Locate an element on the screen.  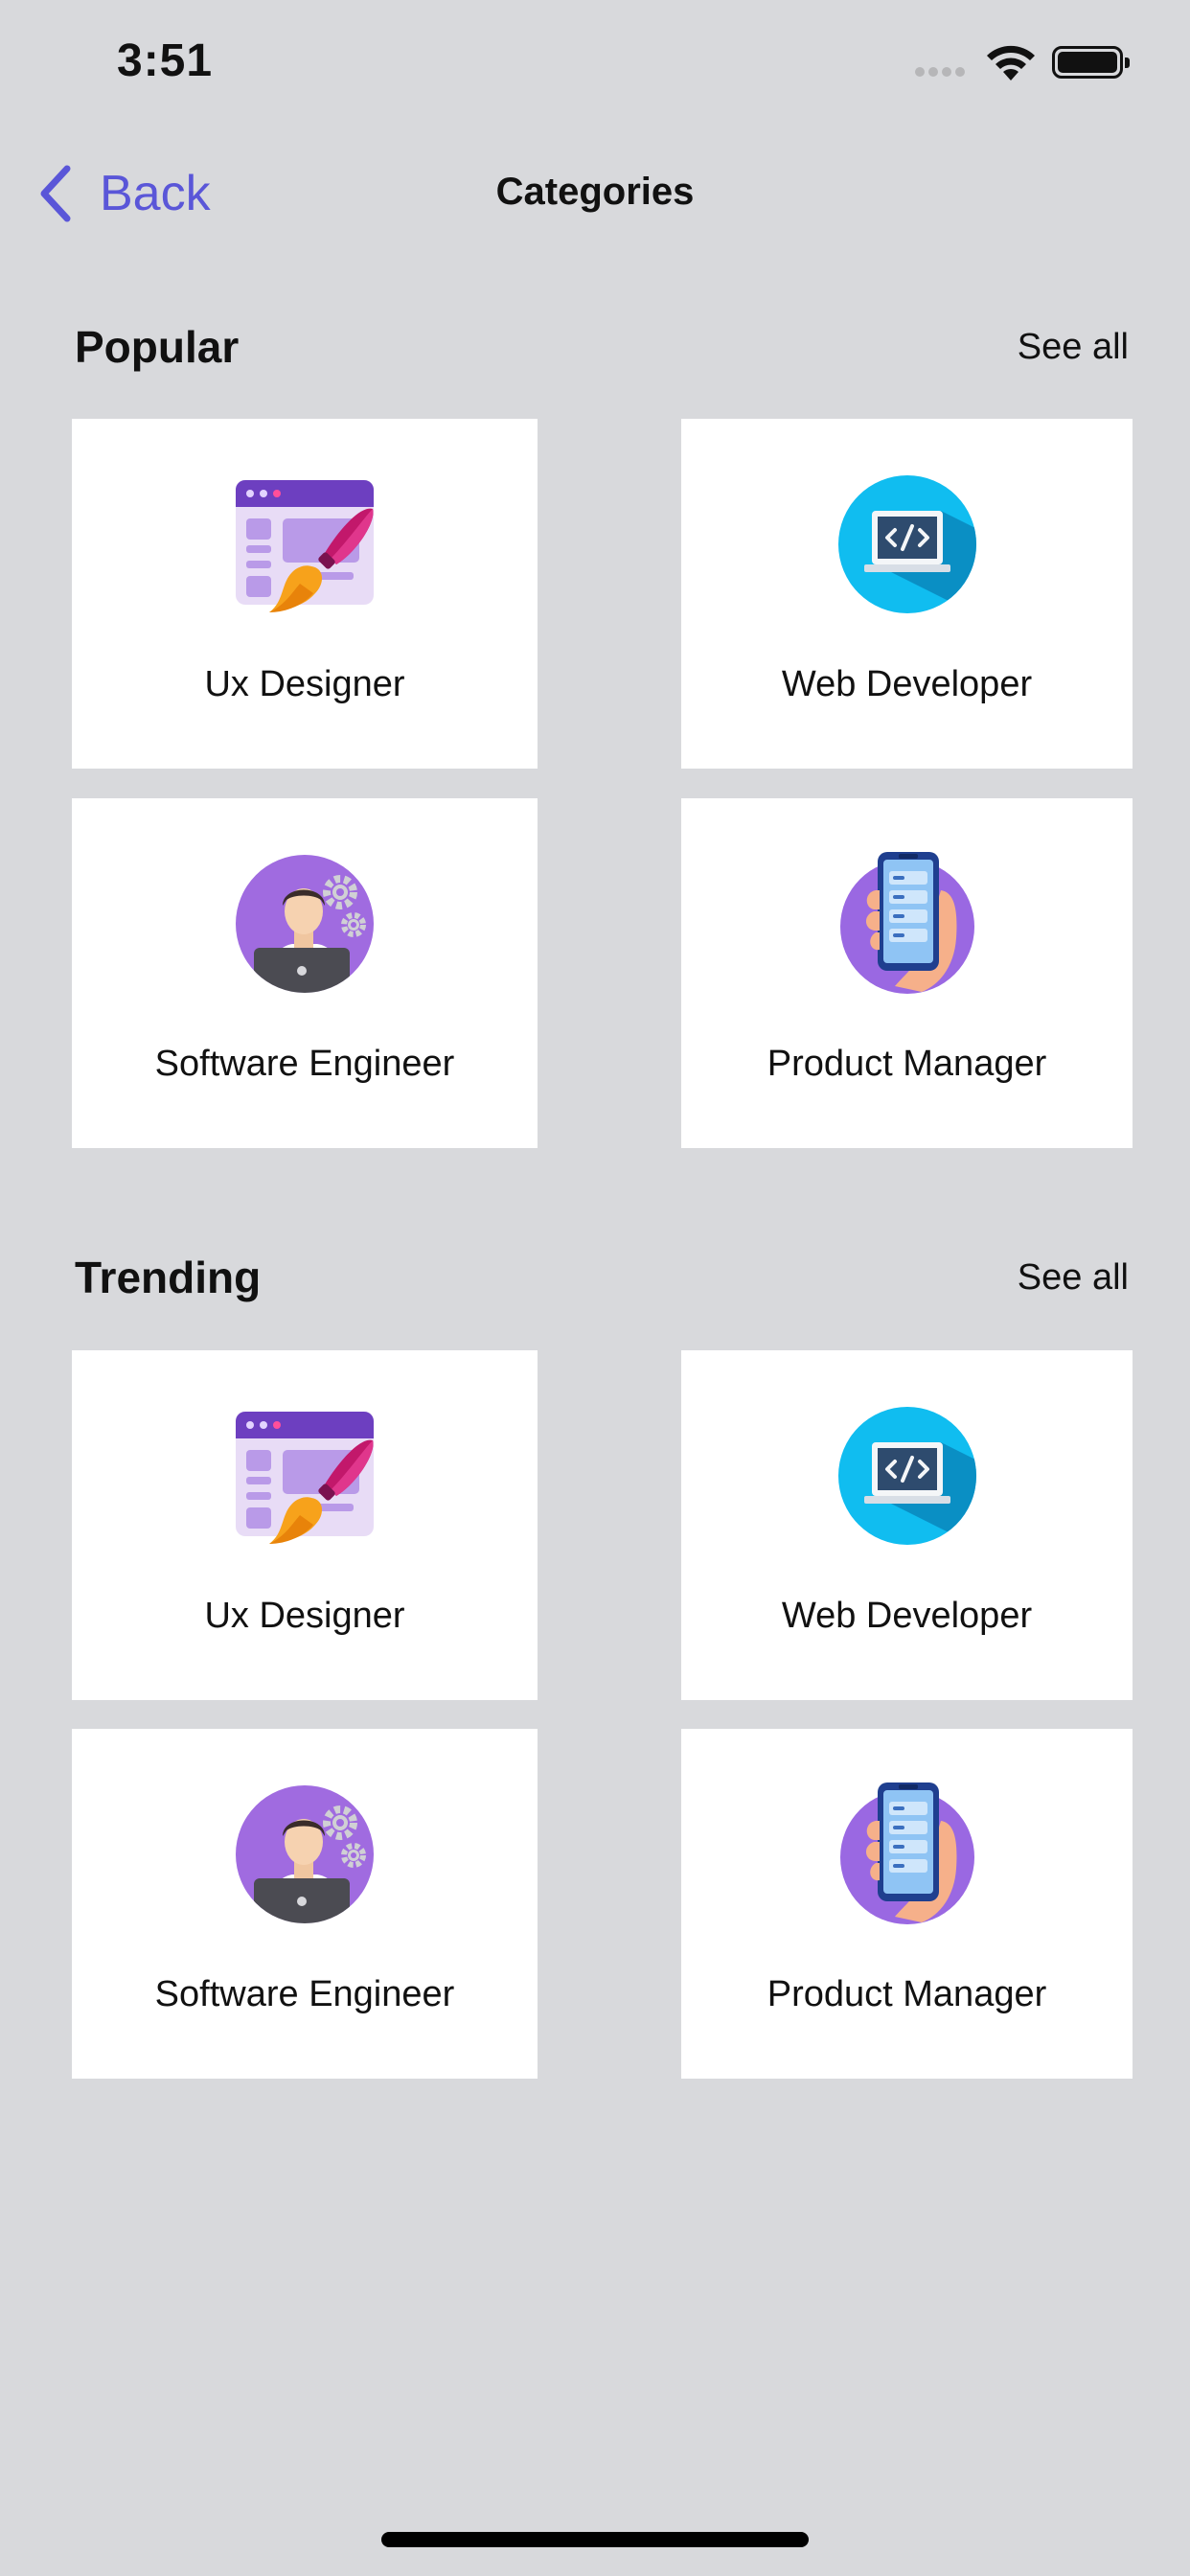
status-bar: 3:51 is located at coordinates (595, 67).